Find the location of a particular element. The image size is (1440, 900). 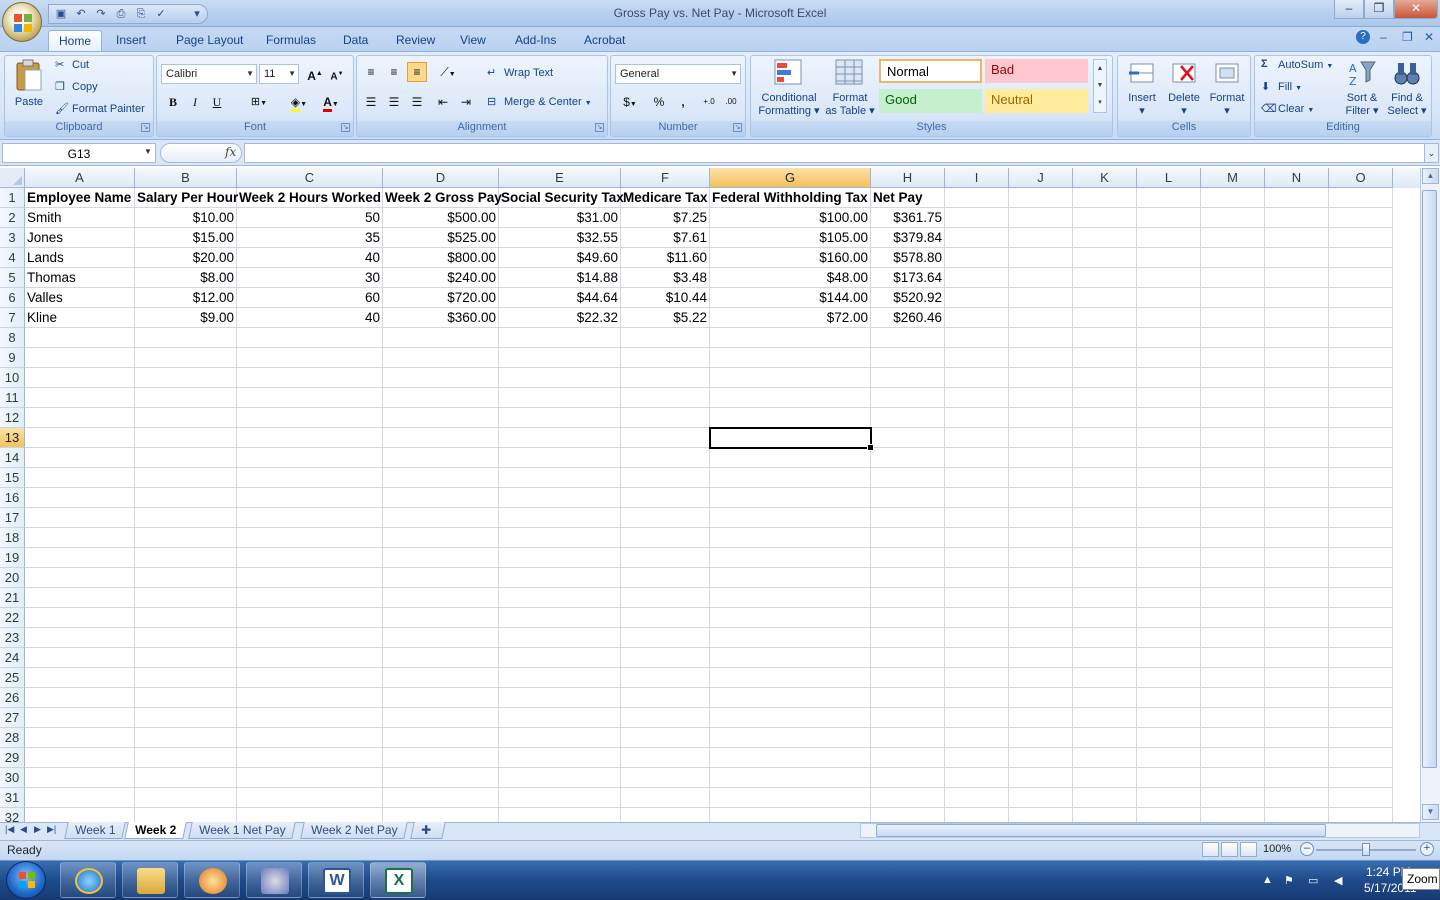

cell-b23 is located at coordinates (186, 638).